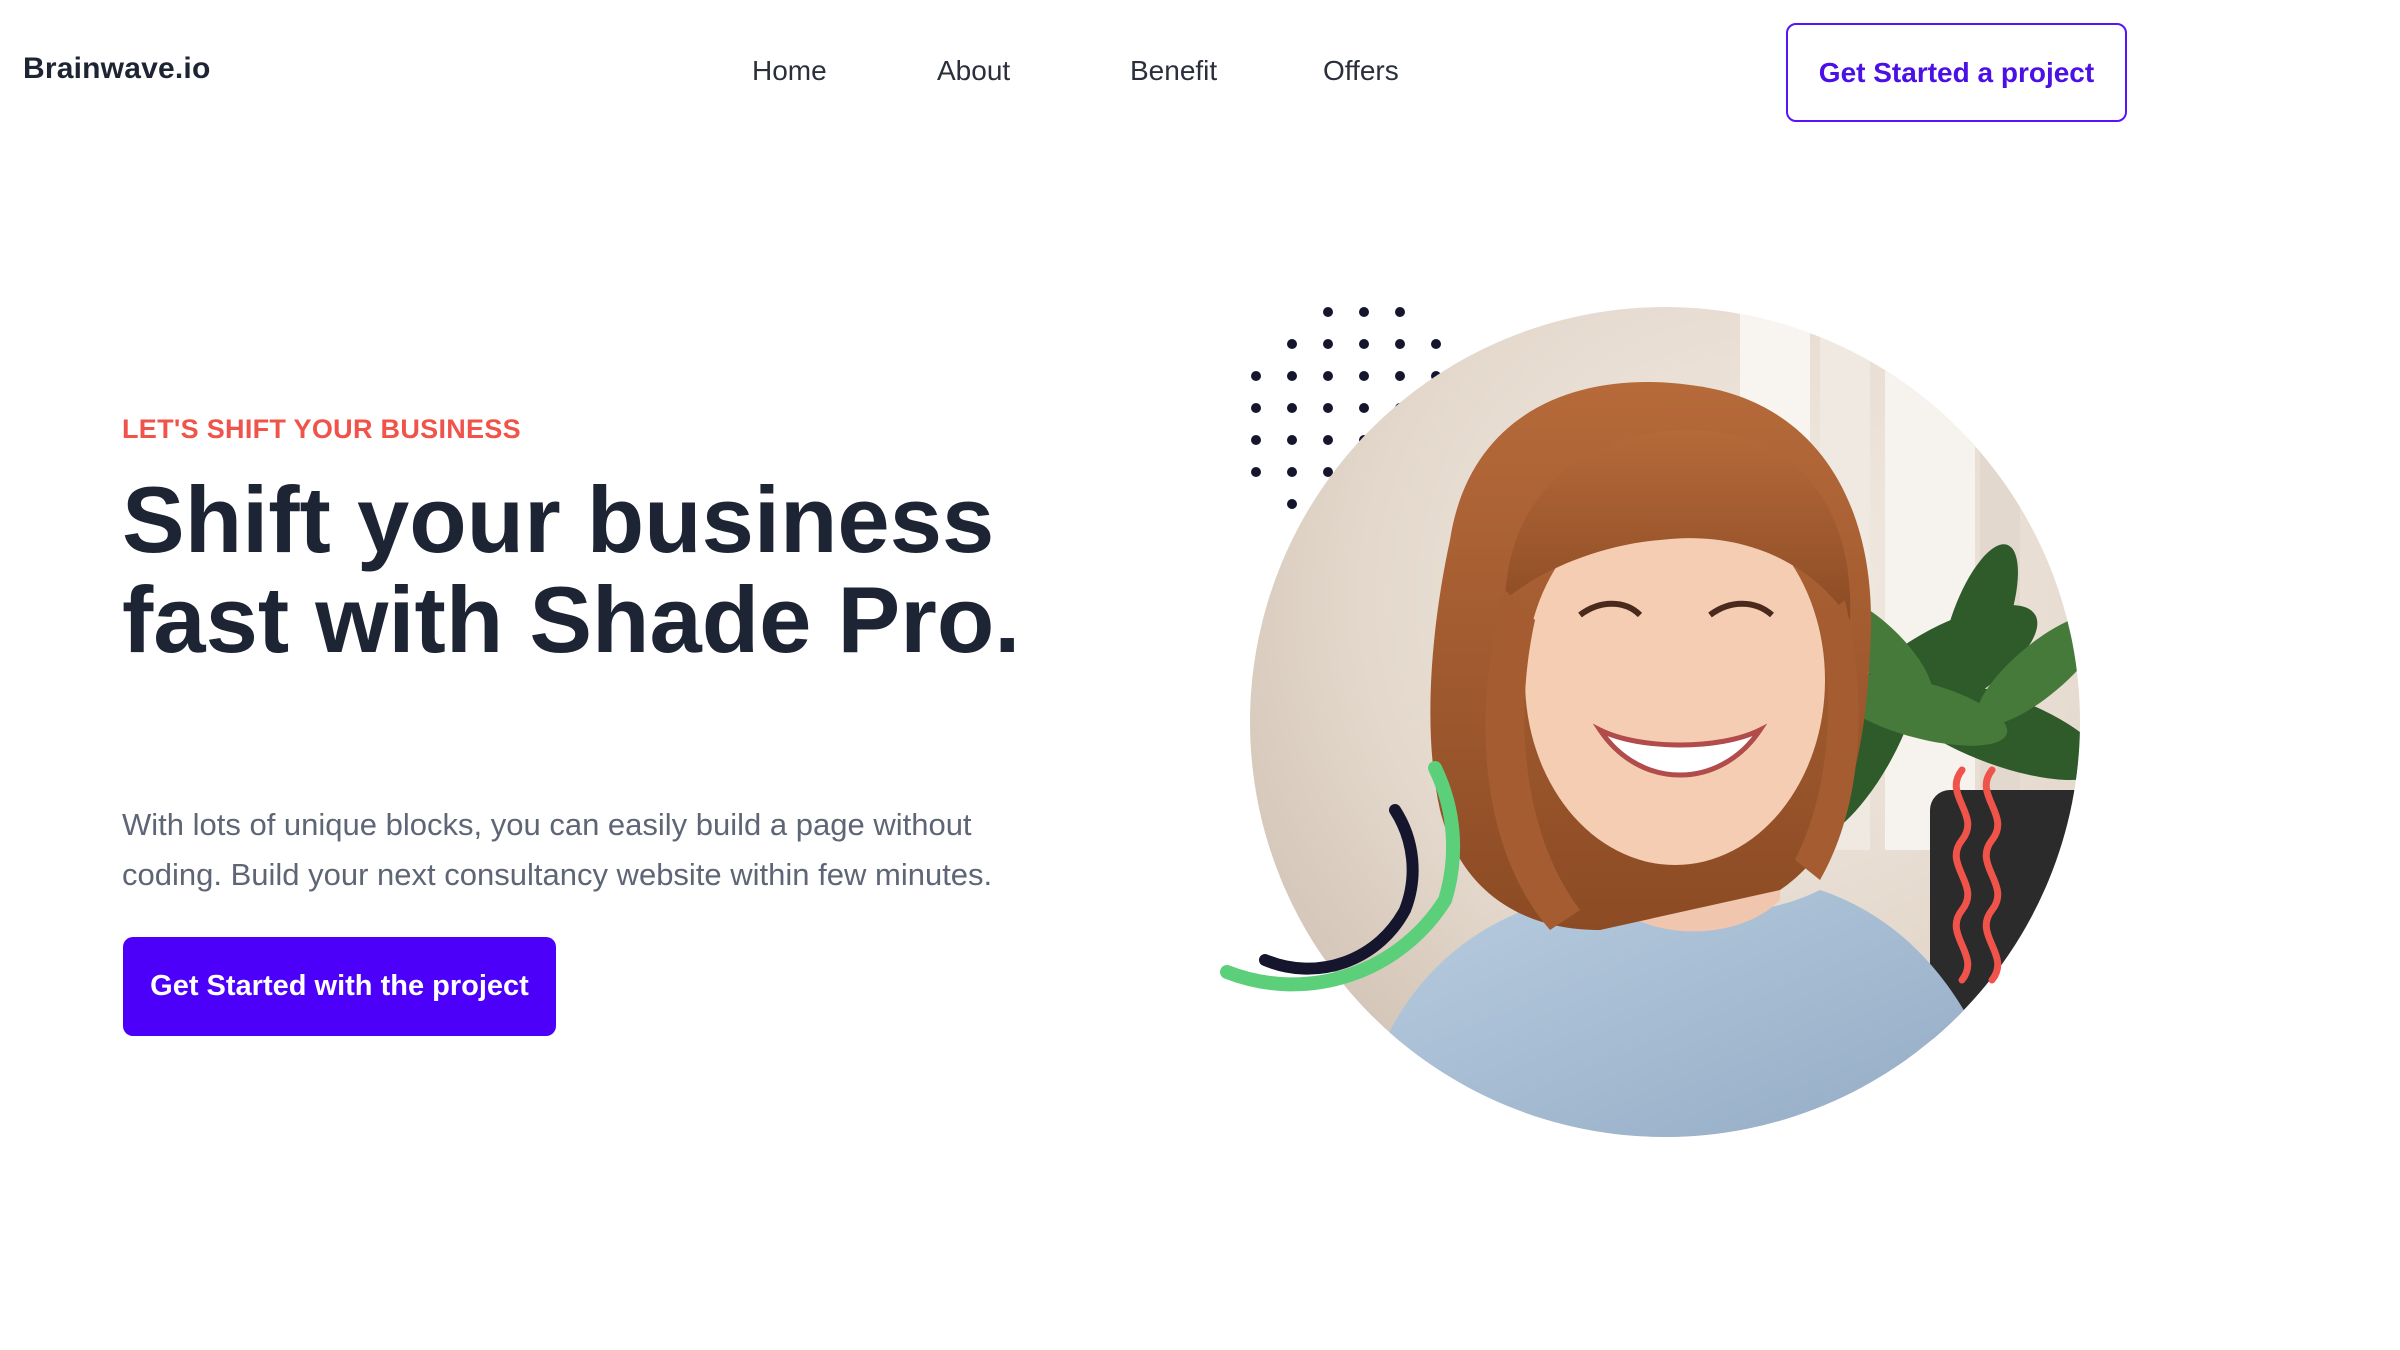 This screenshot has width=2400, height=1350. What do you see at coordinates (973, 71) in the screenshot?
I see `nav-about: About` at bounding box center [973, 71].